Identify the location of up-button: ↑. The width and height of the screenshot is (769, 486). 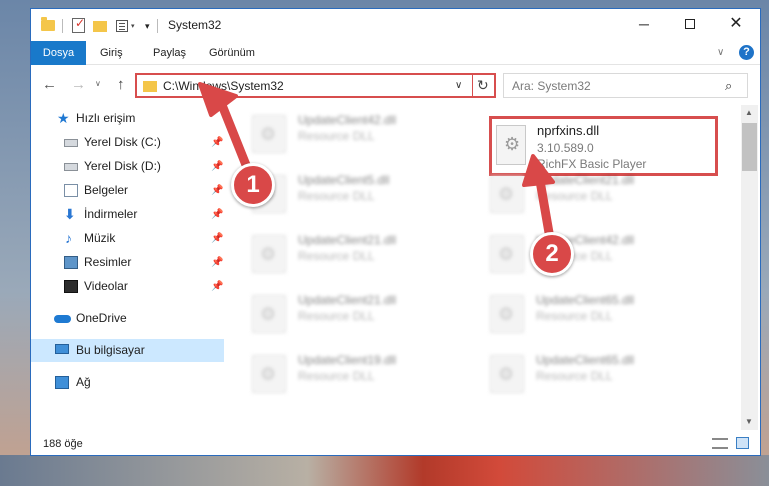
(121, 84).